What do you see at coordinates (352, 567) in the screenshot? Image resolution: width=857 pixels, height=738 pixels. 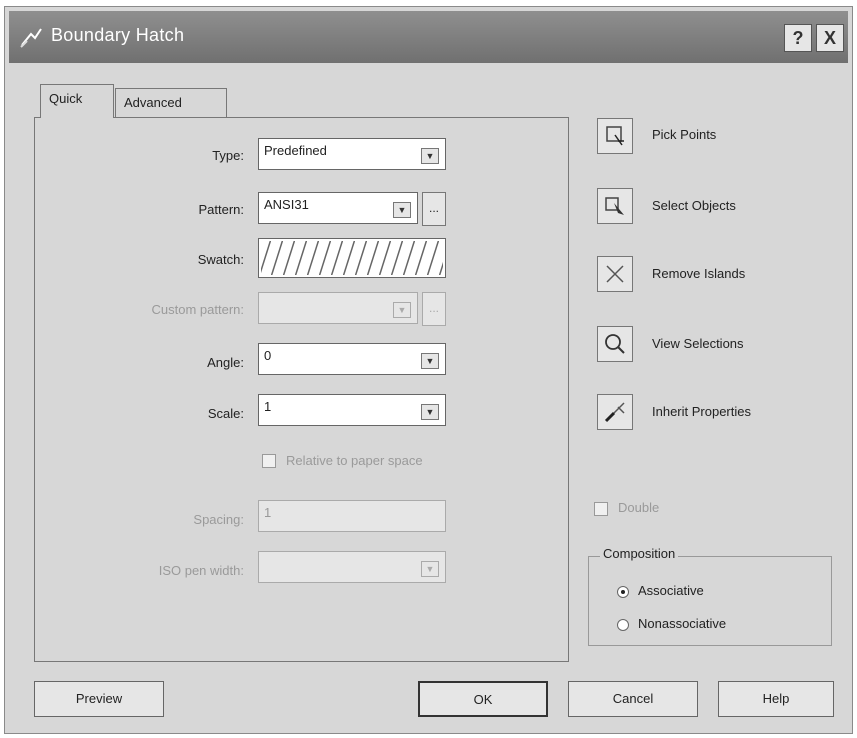 I see `iso-pen-width-select: ▼` at bounding box center [352, 567].